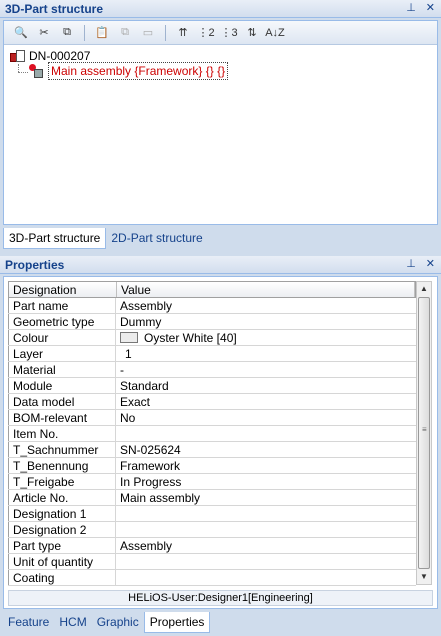  What do you see at coordinates (265, 465) in the screenshot?
I see `property-value: Framework` at bounding box center [265, 465].